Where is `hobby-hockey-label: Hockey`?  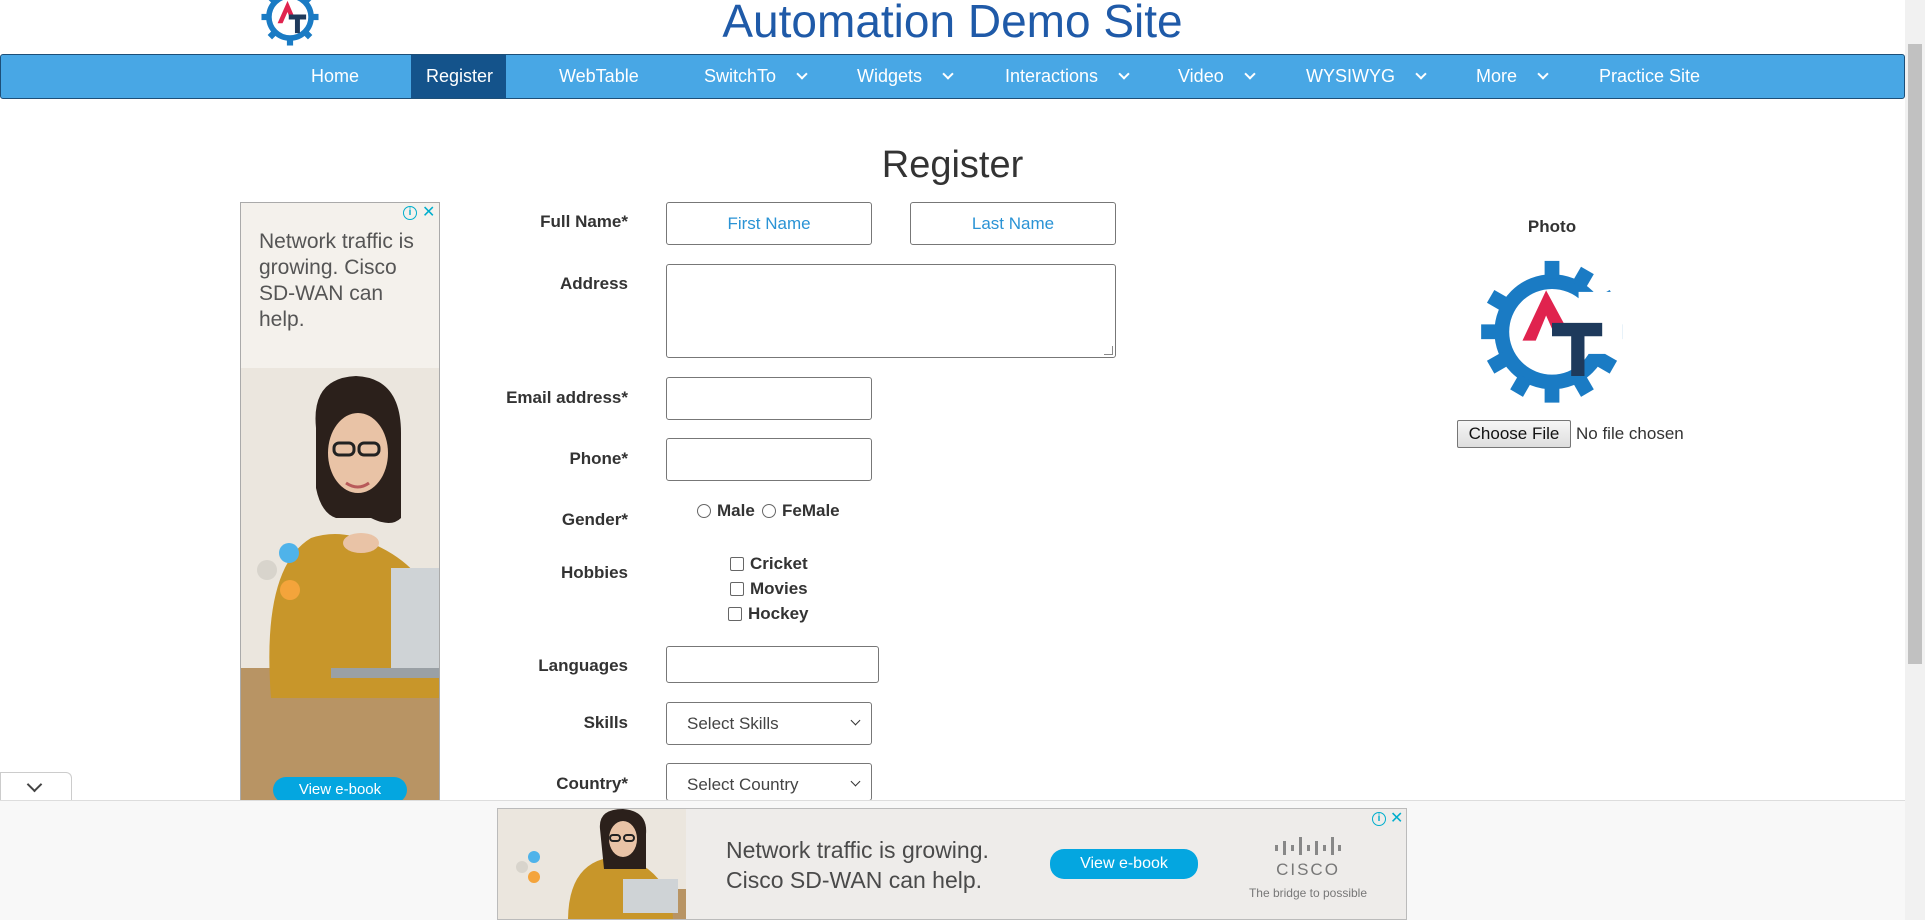 hobby-hockey-label: Hockey is located at coordinates (778, 614).